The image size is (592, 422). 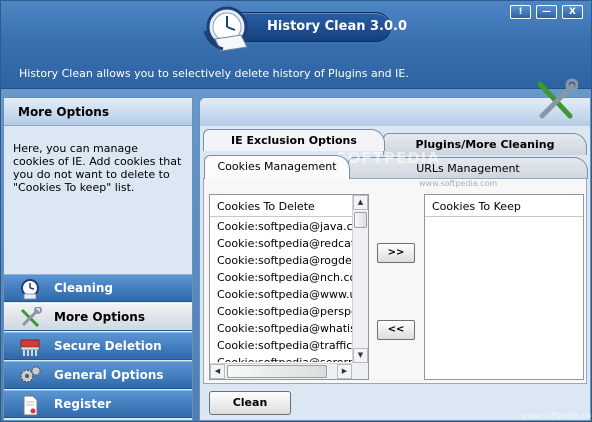 What do you see at coordinates (344, 371) in the screenshot?
I see `scroll-right-icon: ▶` at bounding box center [344, 371].